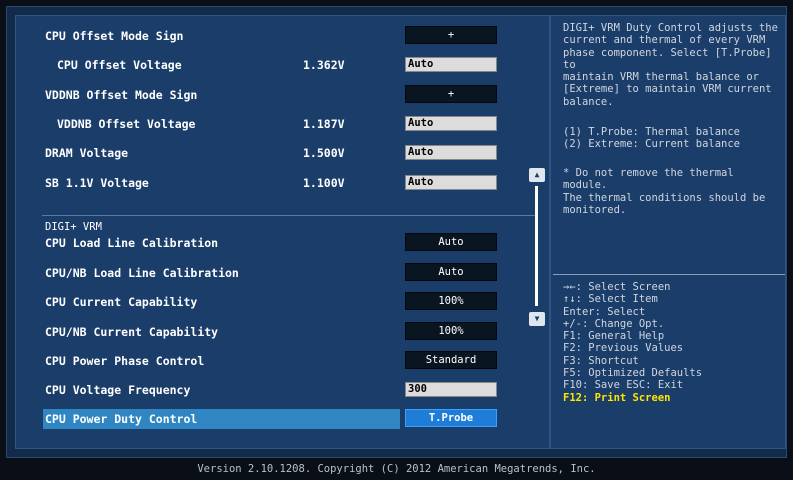 The width and height of the screenshot is (793, 480). Describe the element at coordinates (324, 124) in the screenshot. I see `setting-value: 1.187V` at that location.